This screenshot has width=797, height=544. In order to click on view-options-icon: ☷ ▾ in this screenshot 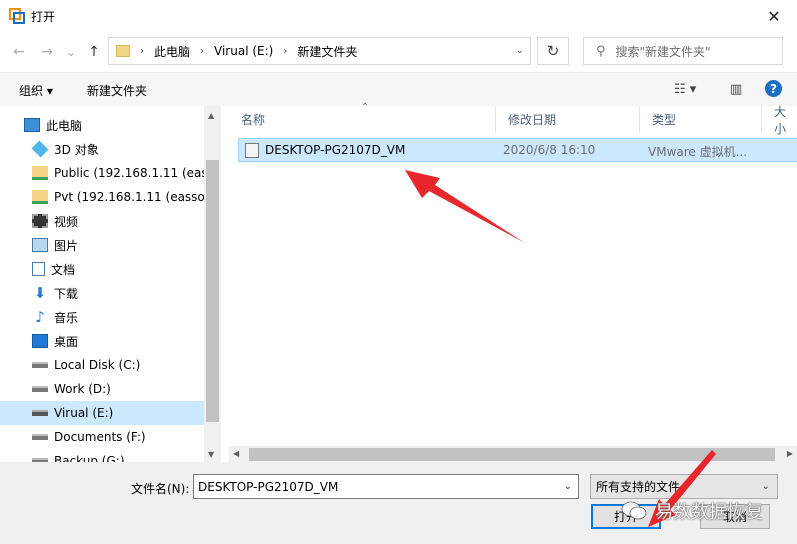, I will do `click(685, 89)`.